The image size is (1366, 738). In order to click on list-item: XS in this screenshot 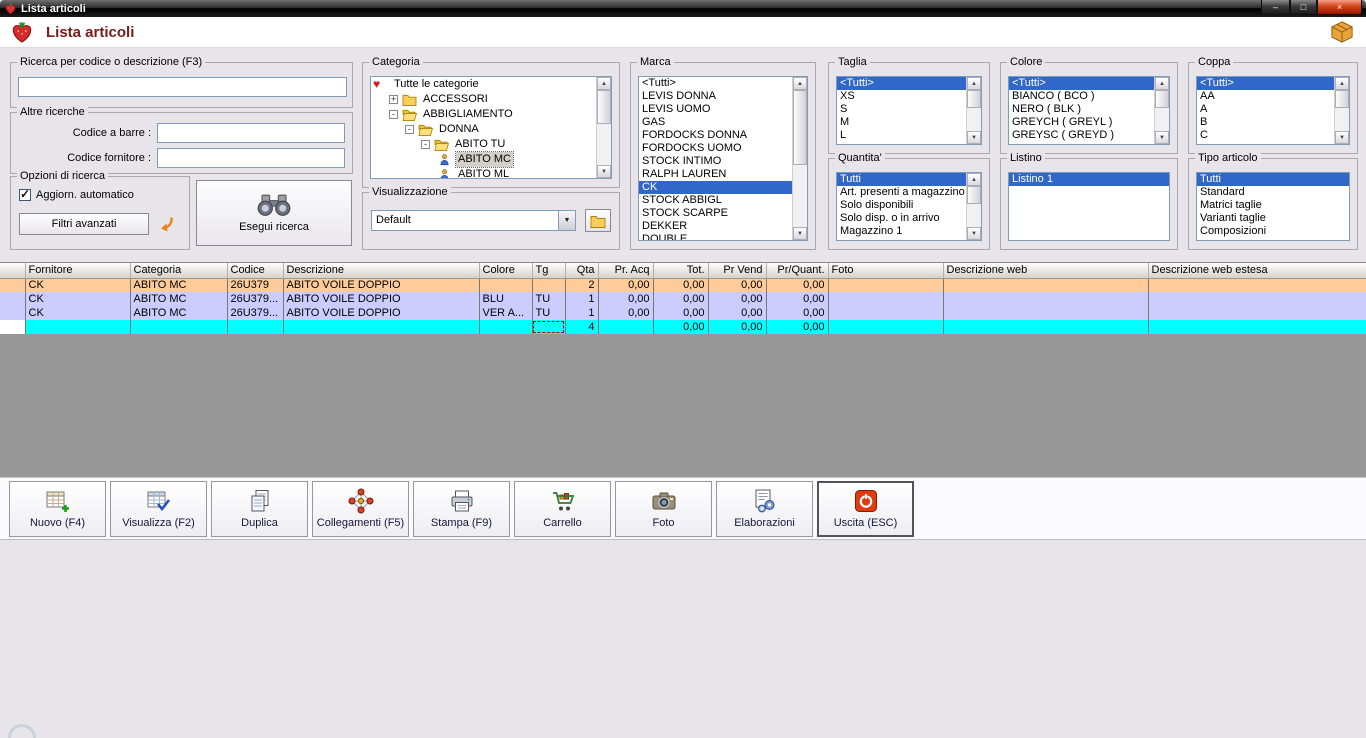, I will do `click(901, 96)`.